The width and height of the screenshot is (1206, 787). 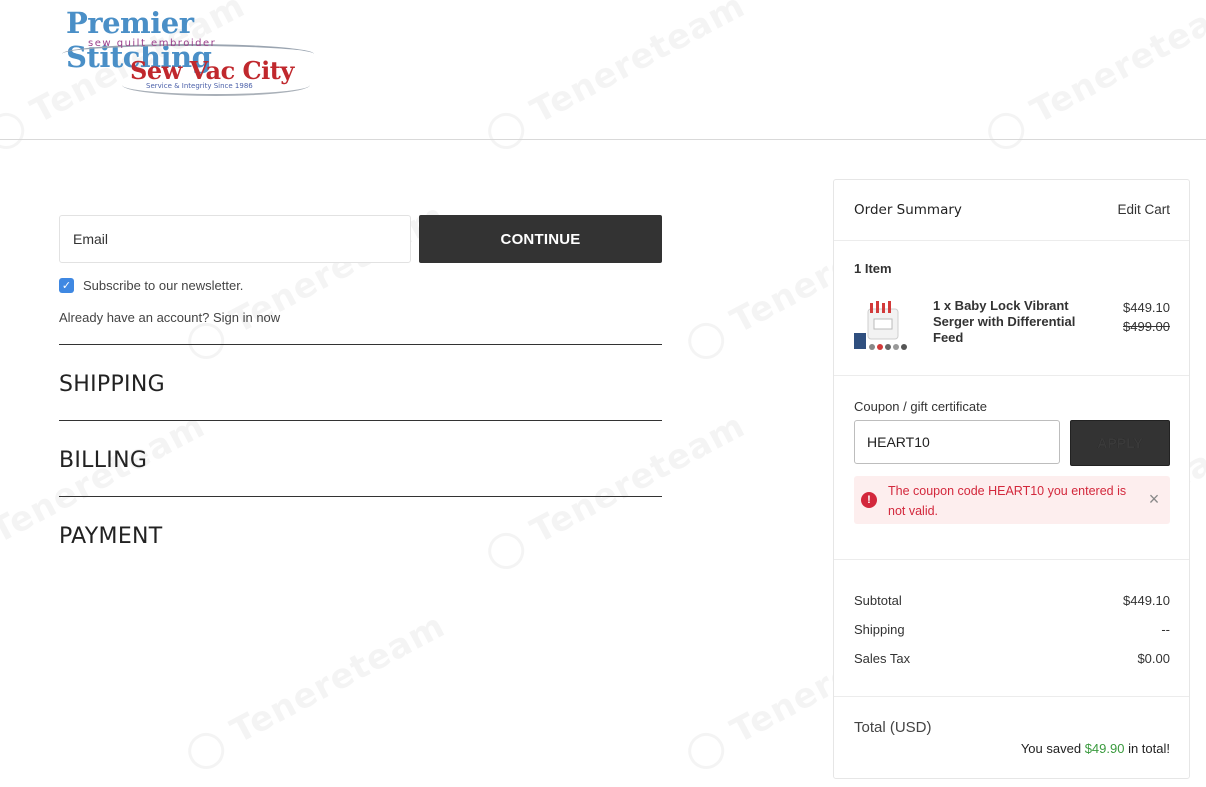 I want to click on customer-step: Email CONTINUE, so click(x=360, y=239).